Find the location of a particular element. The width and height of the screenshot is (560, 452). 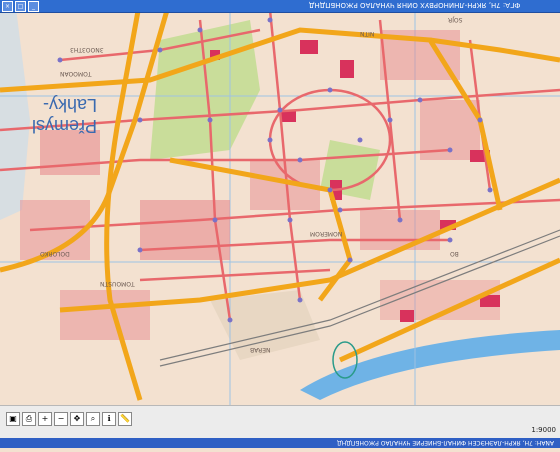

map-small-label: DOLORKO is located at coordinates (55, 253).